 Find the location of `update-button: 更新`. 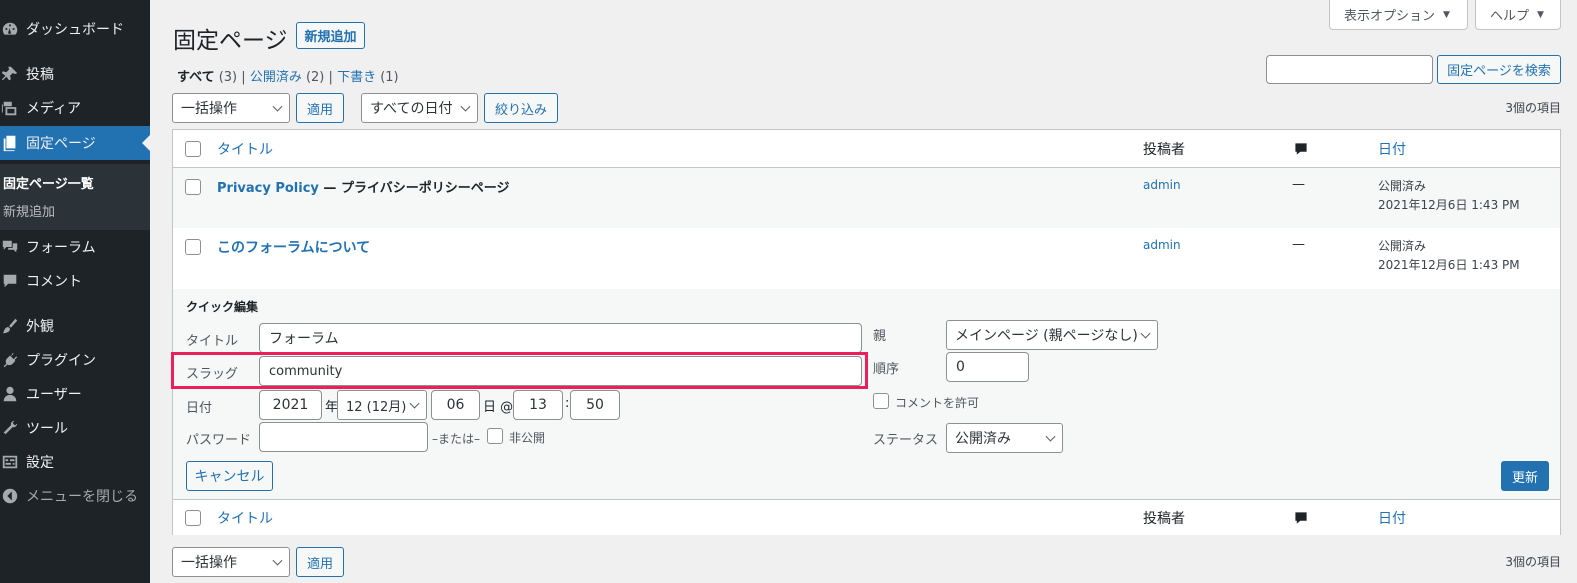

update-button: 更新 is located at coordinates (1525, 476).